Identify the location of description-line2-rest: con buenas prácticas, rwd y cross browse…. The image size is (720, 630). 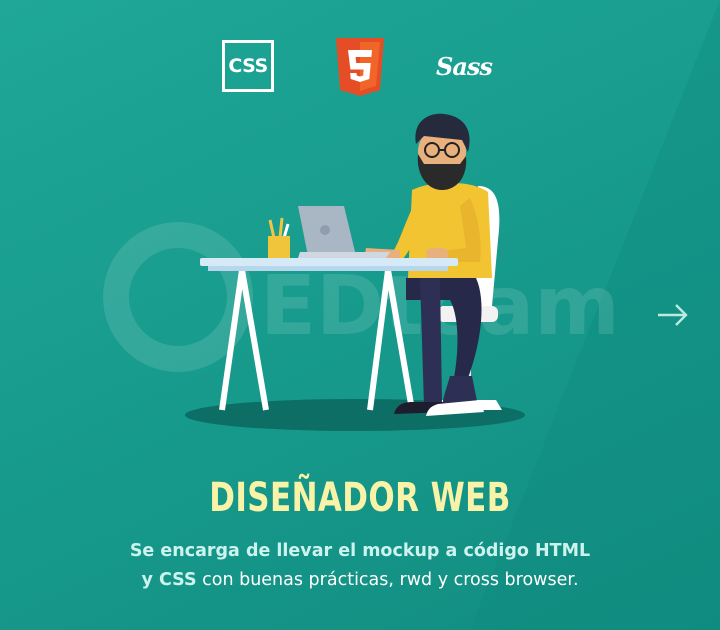
(387, 580).